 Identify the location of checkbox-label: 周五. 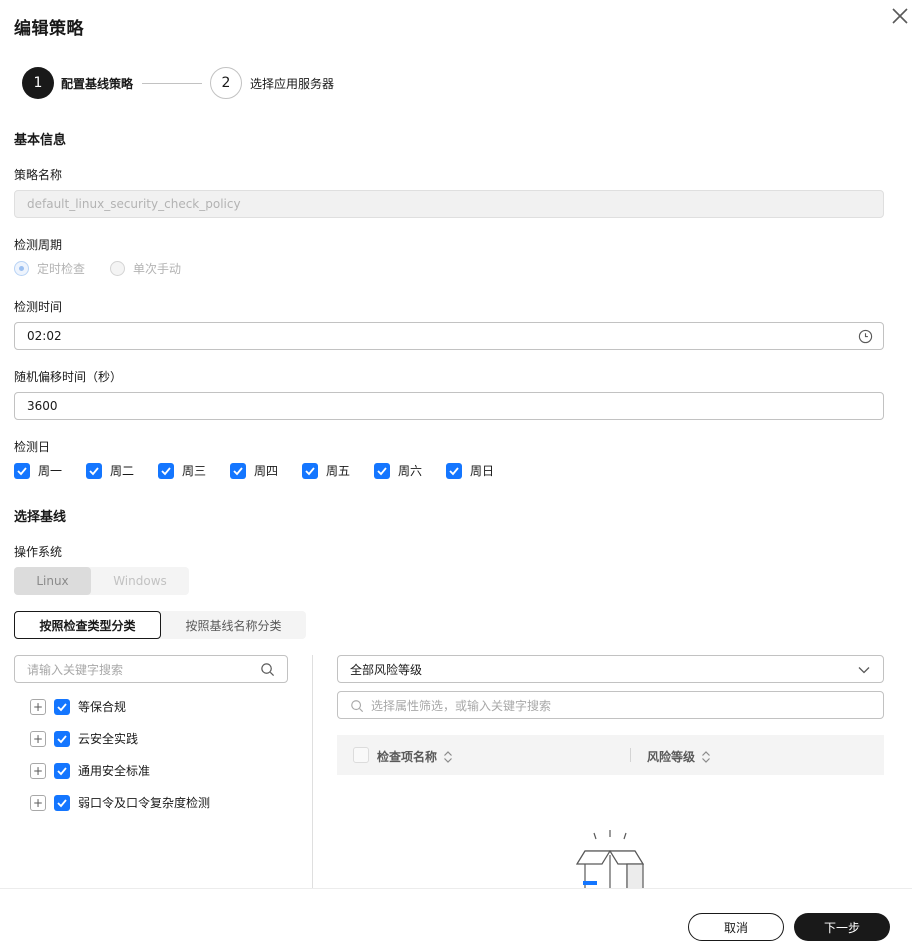
(338, 471).